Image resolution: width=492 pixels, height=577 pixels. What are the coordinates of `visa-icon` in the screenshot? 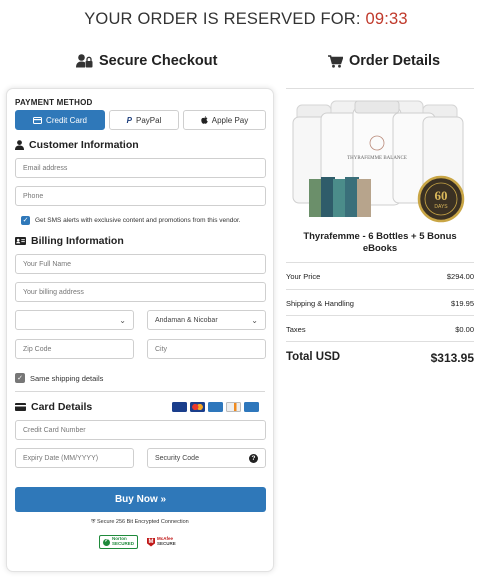 It's located at (179, 407).